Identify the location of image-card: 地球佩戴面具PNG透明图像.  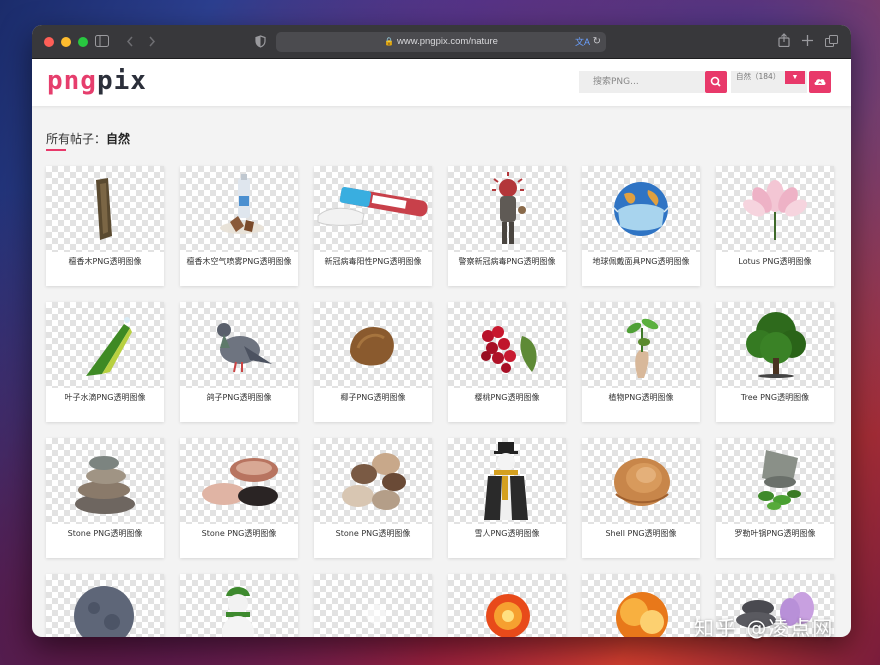
(641, 226).